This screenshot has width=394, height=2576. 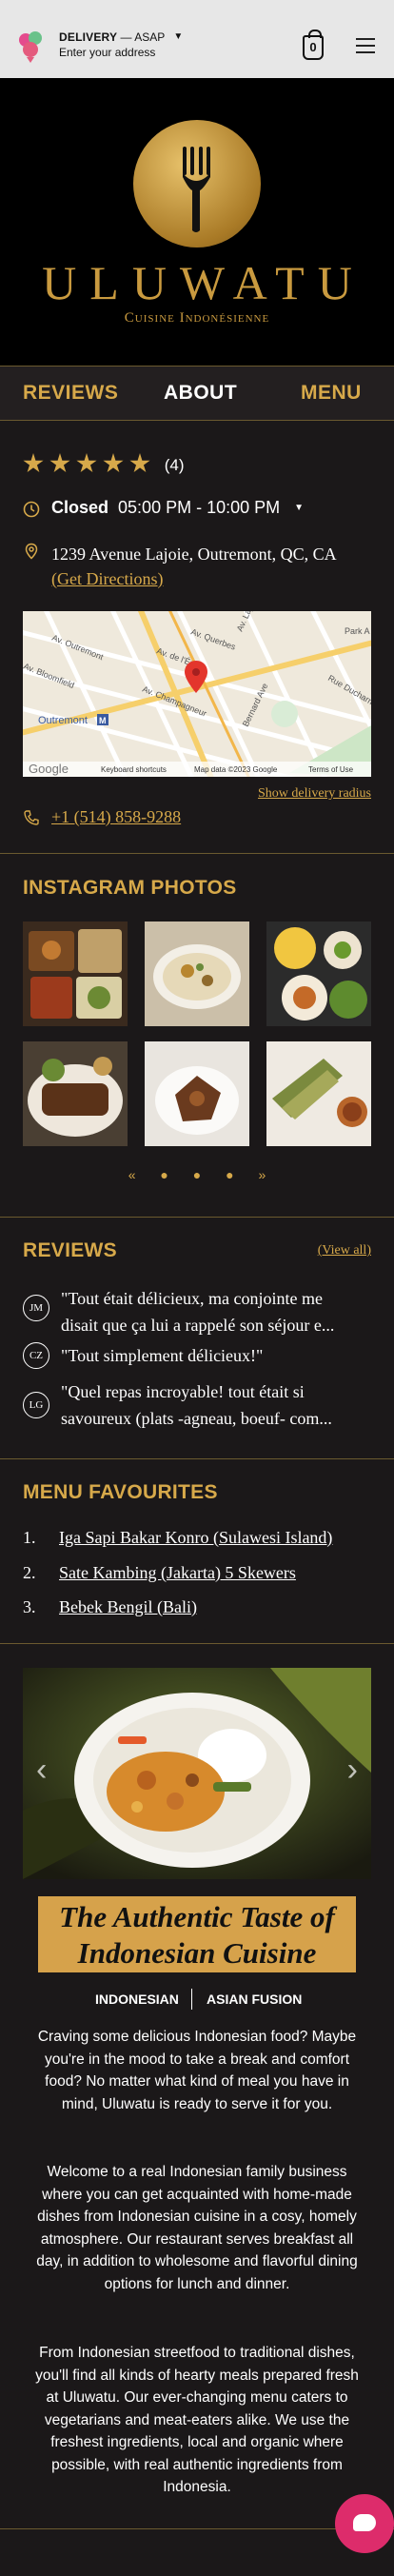 What do you see at coordinates (203, 282) in the screenshot?
I see `hero-title: ULUWATU` at bounding box center [203, 282].